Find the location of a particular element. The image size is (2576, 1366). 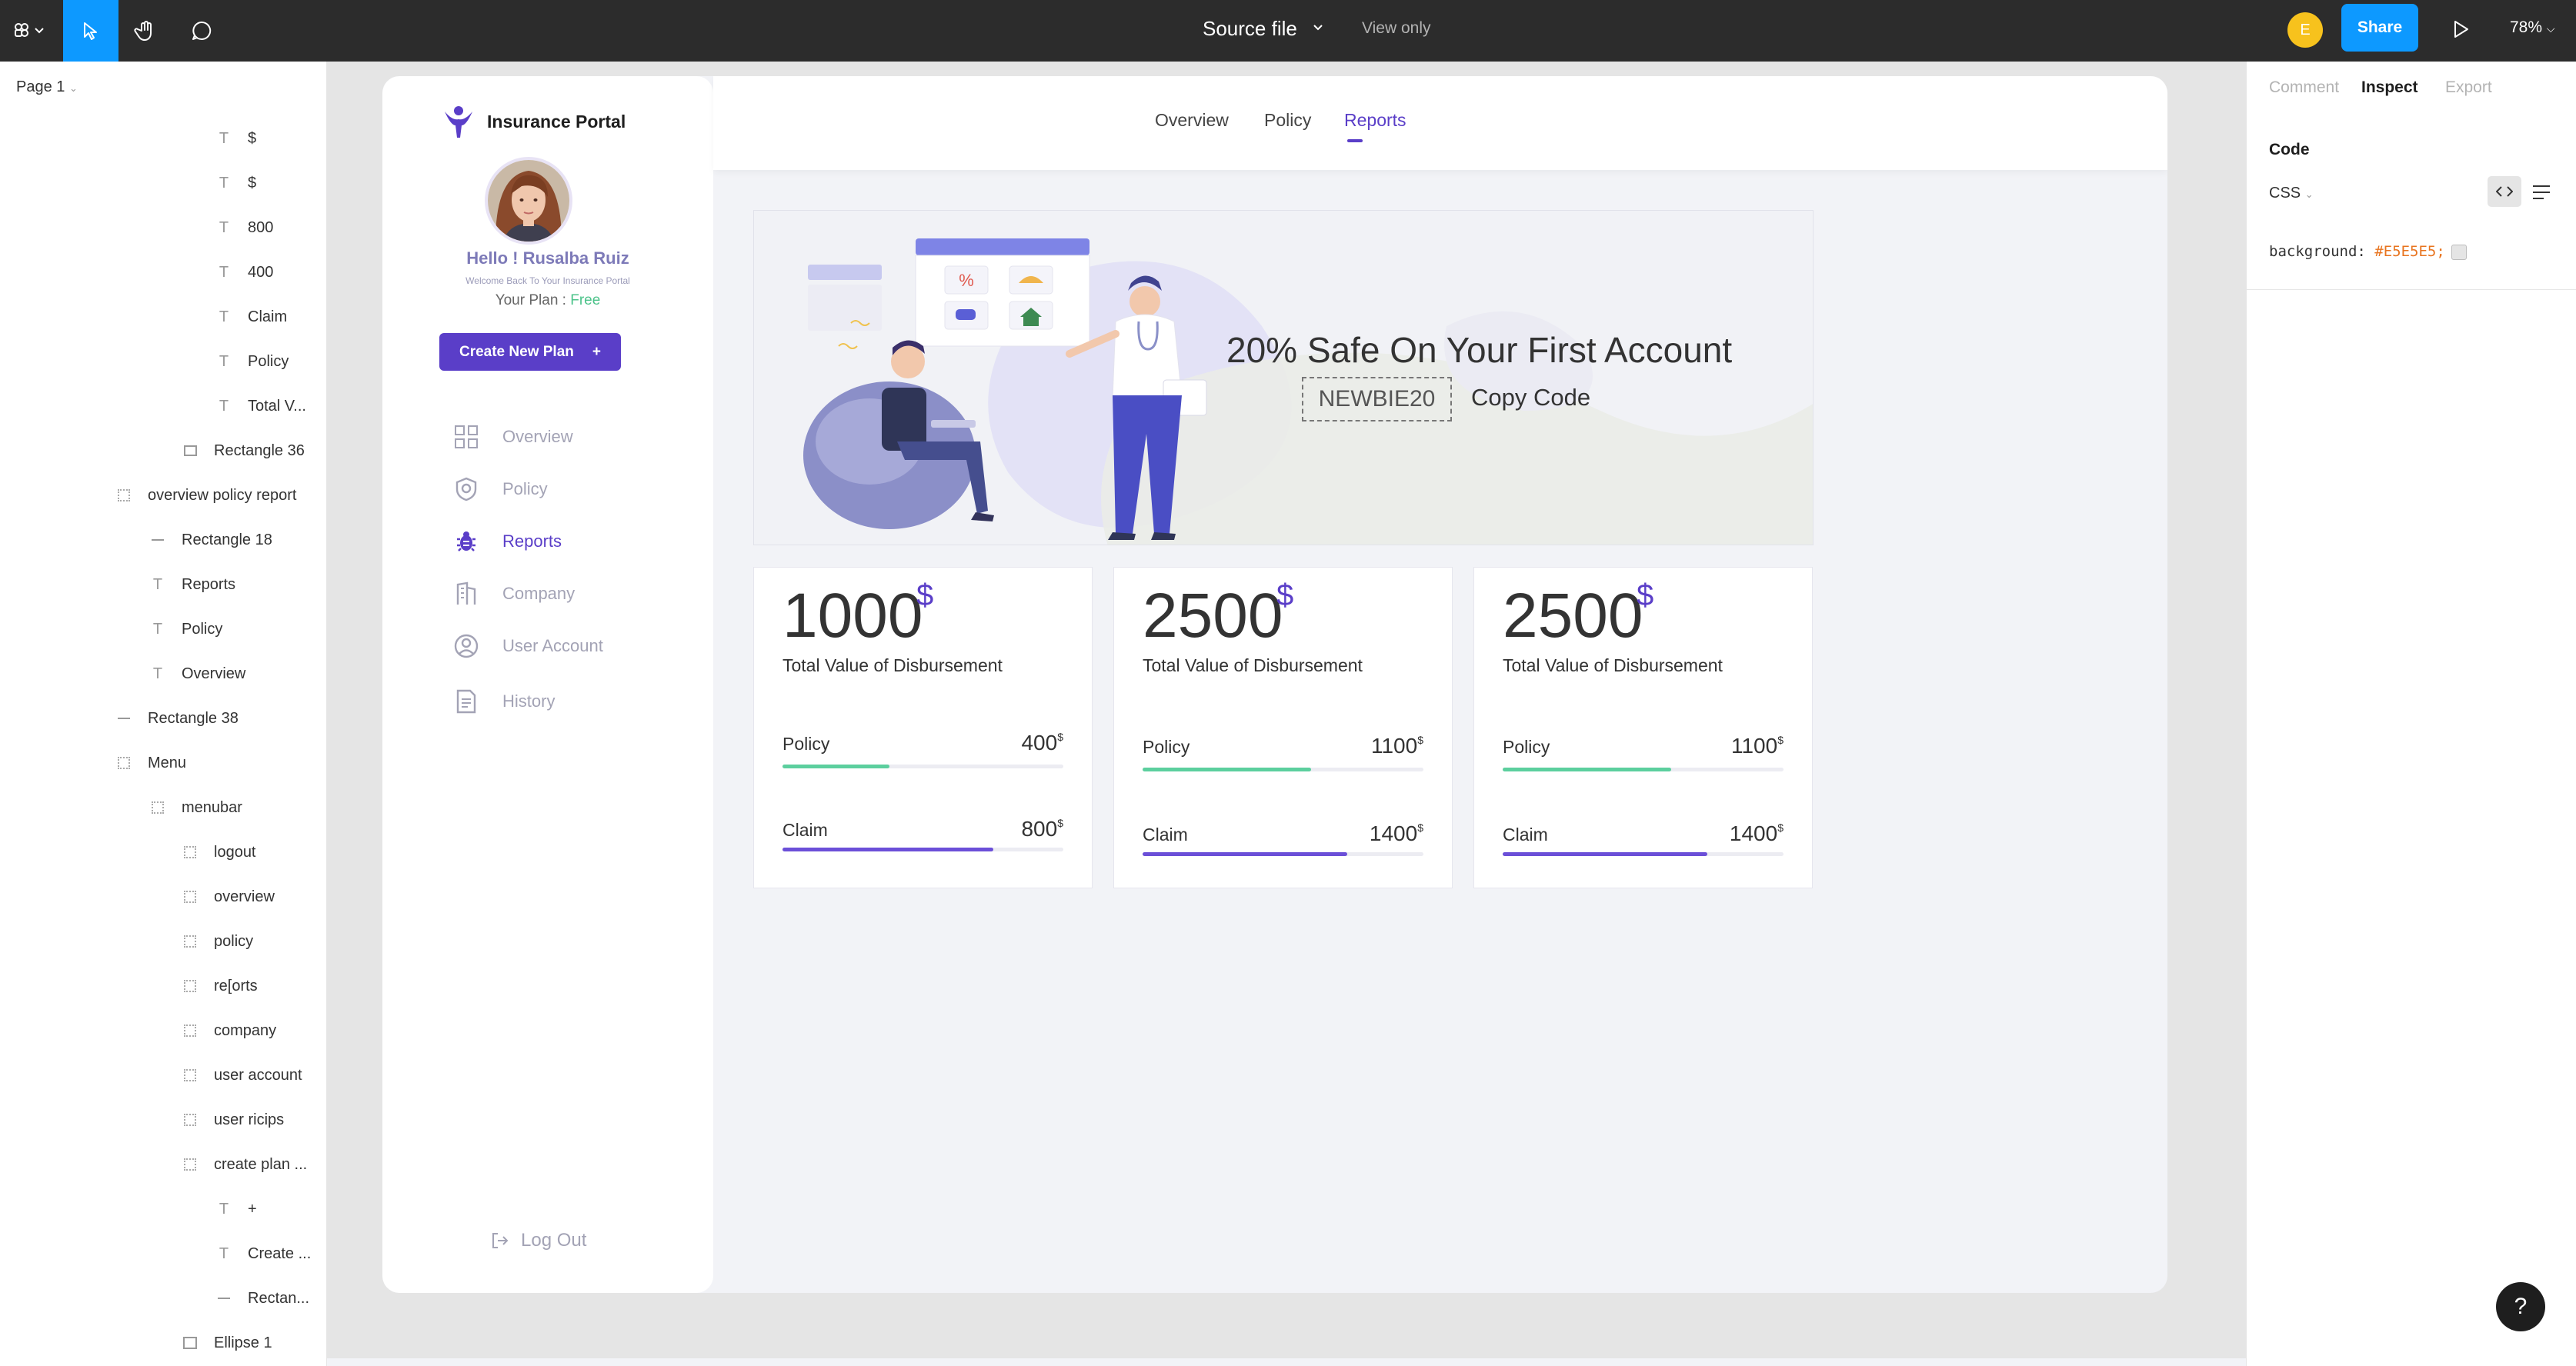

css-value: #E5E5E5; is located at coordinates (2410, 251).